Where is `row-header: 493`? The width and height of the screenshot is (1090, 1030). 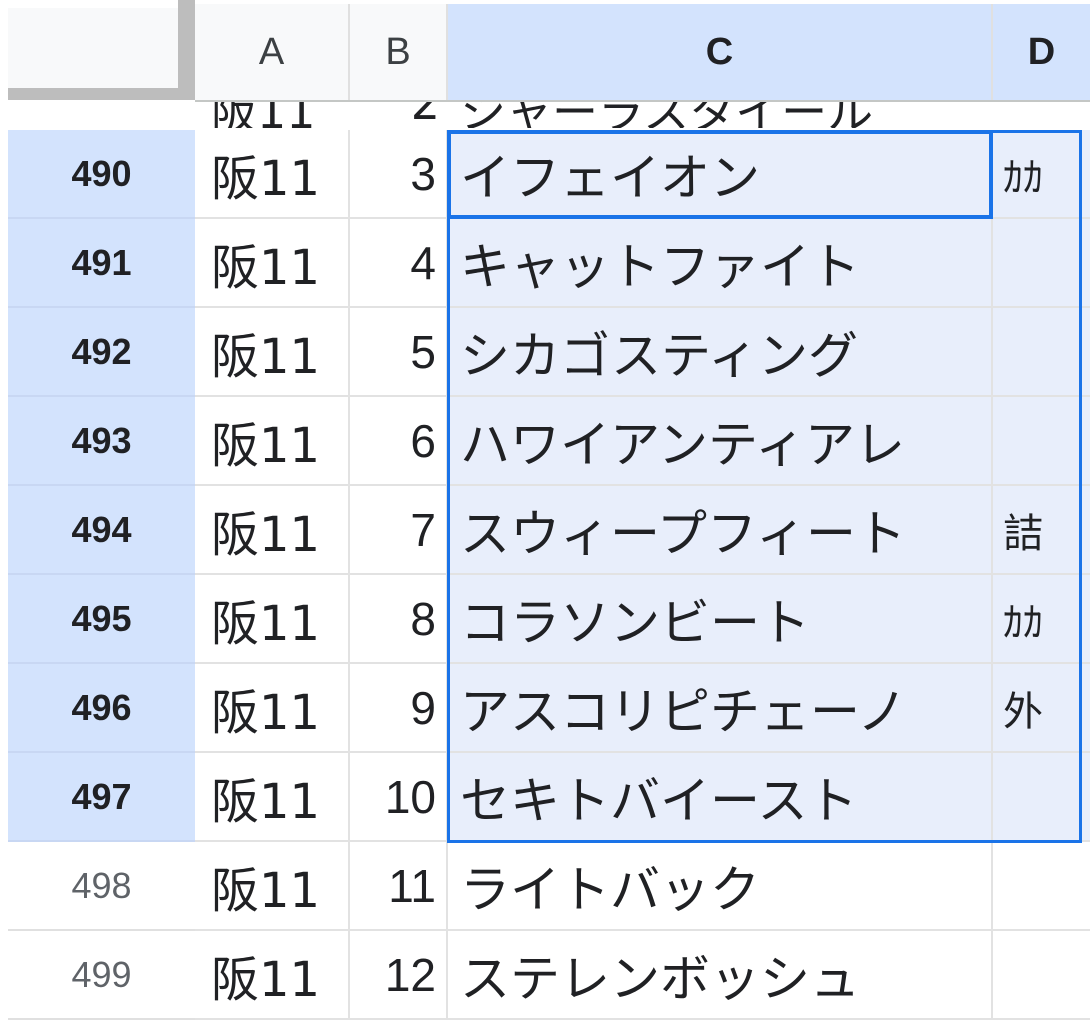 row-header: 493 is located at coordinates (101, 441).